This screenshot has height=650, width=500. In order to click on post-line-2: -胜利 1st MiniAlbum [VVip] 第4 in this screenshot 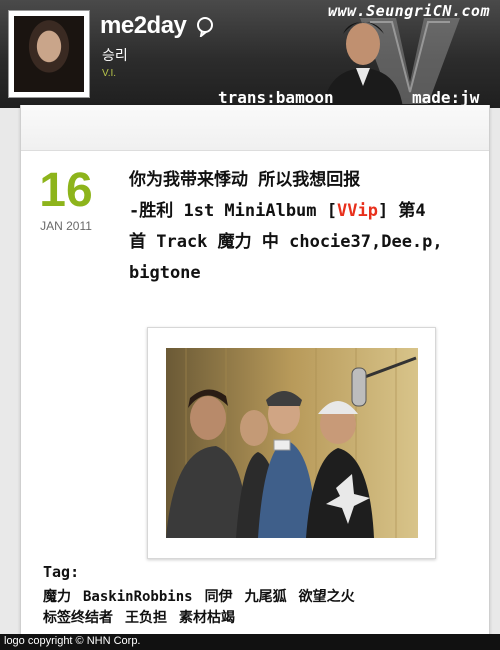, I will do `click(309, 211)`.